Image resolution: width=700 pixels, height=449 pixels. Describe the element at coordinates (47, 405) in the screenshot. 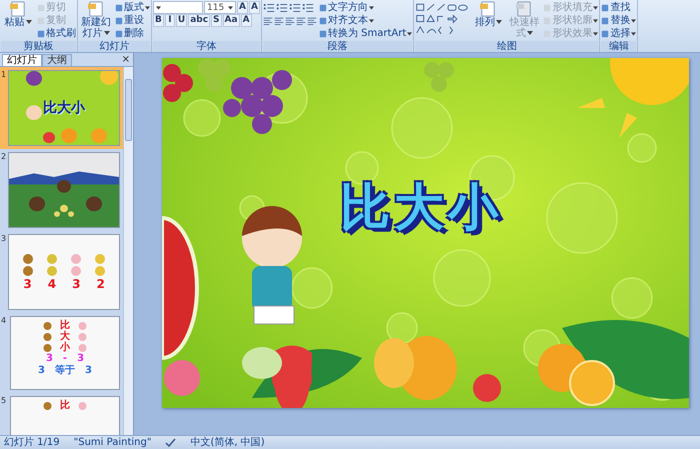

I see `monkey-icon` at that location.